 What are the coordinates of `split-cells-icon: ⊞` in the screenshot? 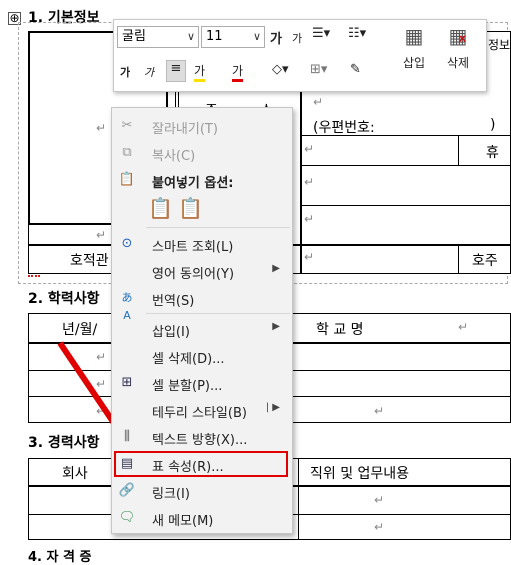 It's located at (127, 382).